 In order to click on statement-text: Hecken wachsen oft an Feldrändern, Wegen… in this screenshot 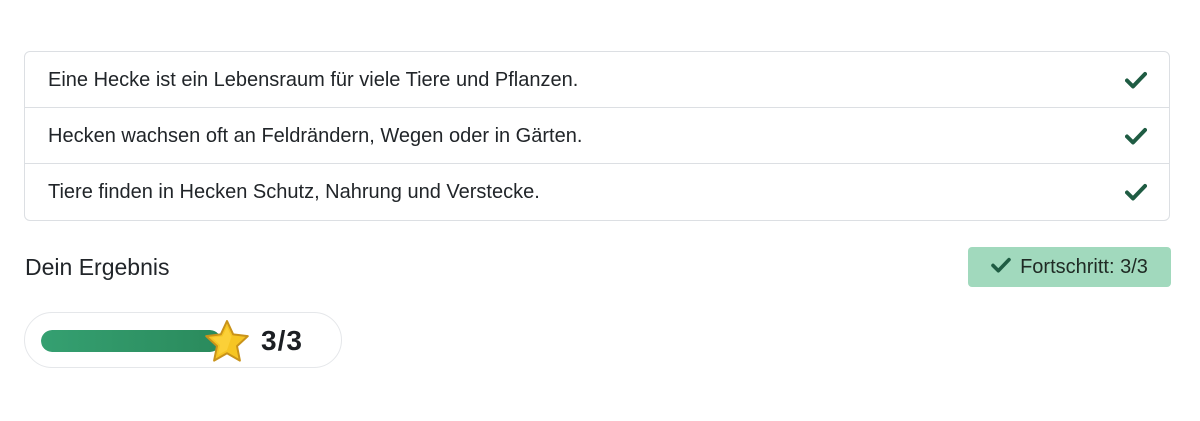, I will do `click(315, 135)`.